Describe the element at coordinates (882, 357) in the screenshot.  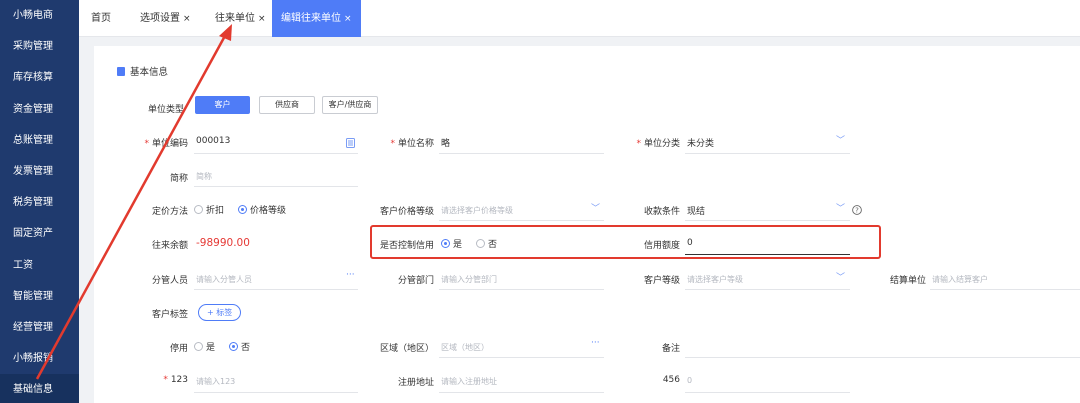
I see `remark-underline` at that location.